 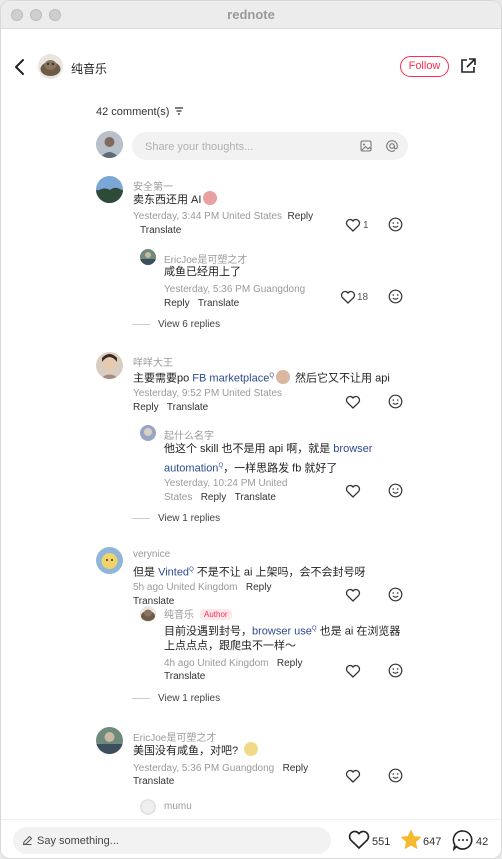 What do you see at coordinates (221, 768) in the screenshot?
I see `comment-meta: Yesterday, 5:36 PM Guangdong Reply` at bounding box center [221, 768].